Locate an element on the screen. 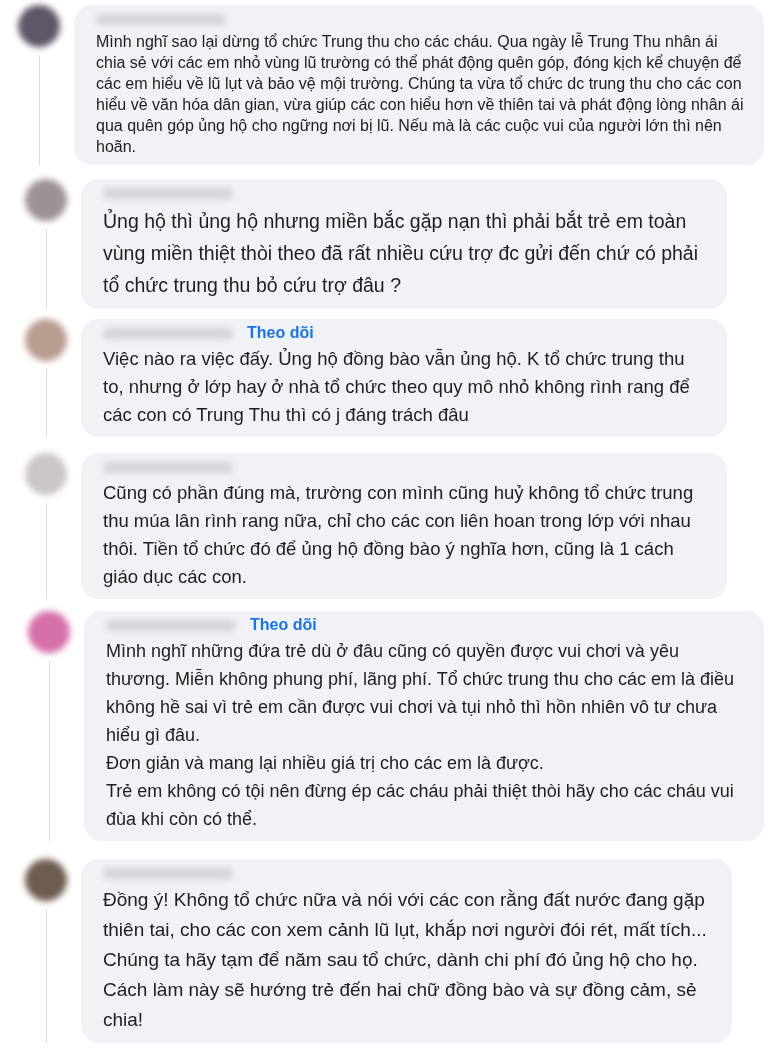  comment-text: Đồng ý! Không tổ chức nữa và nói với các con rằng đất nước đang gặp thiên tai, cho các con xem cảnh lũ lụt, khắp nơi người đói rét, mất tích... Chúng ta hãy tạm để năm sau tổ chức, dành chi phí đó ủng hộ cho họ. Cách làm này sẽ hướng trẻ đến hai chữ đồng bào và sự đồng cảm, sẻ chia! is located at coordinates (405, 960).